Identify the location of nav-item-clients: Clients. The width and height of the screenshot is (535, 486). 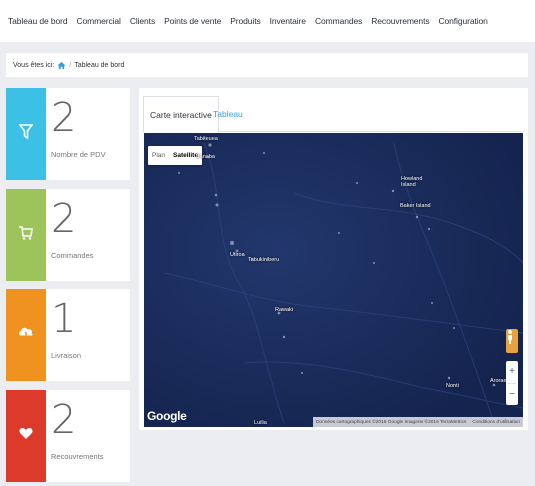
(142, 21).